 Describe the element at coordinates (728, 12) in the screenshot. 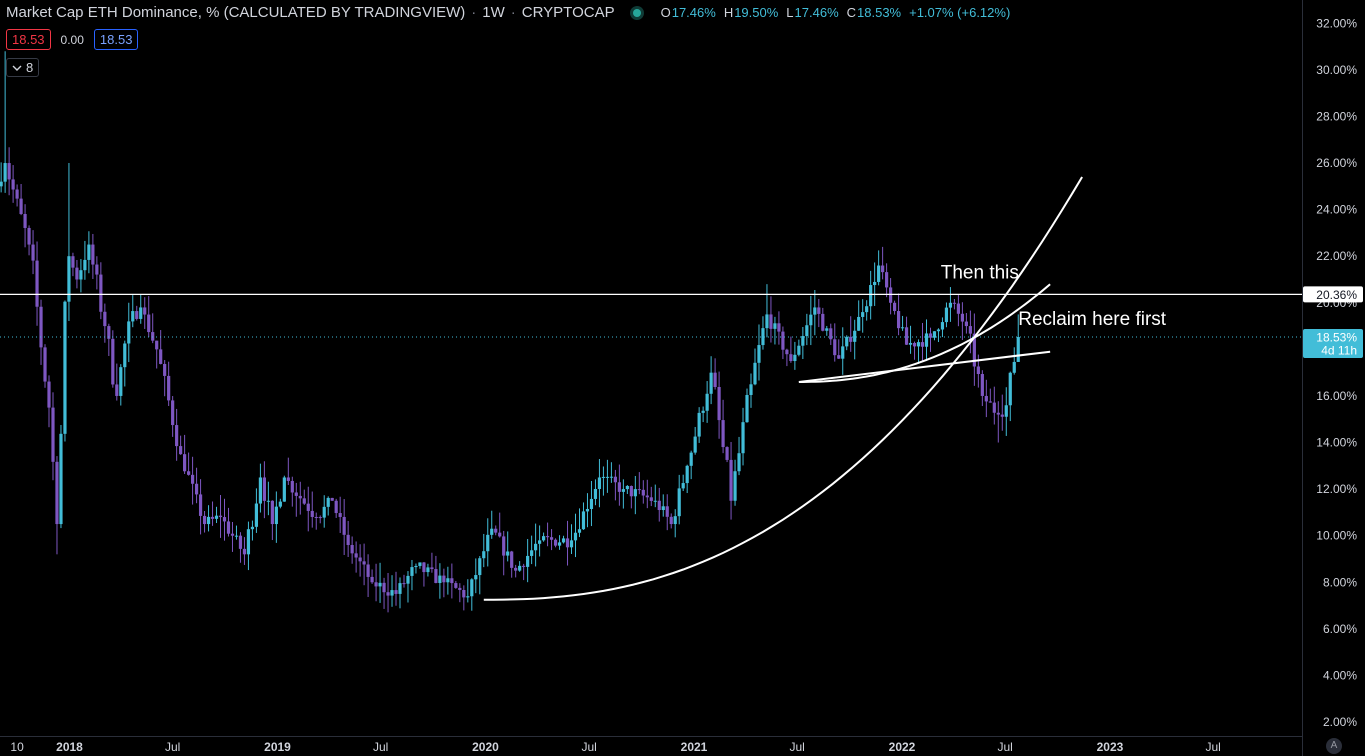

I see `high-label: H` at that location.